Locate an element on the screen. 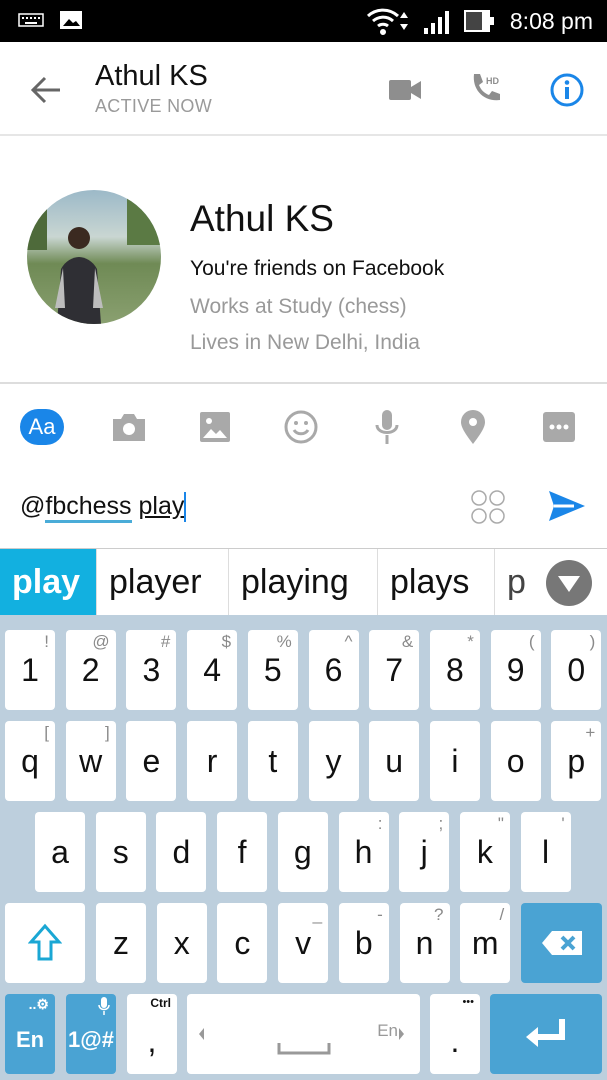 This screenshot has width=607, height=1080. key-u: u is located at coordinates (394, 761).